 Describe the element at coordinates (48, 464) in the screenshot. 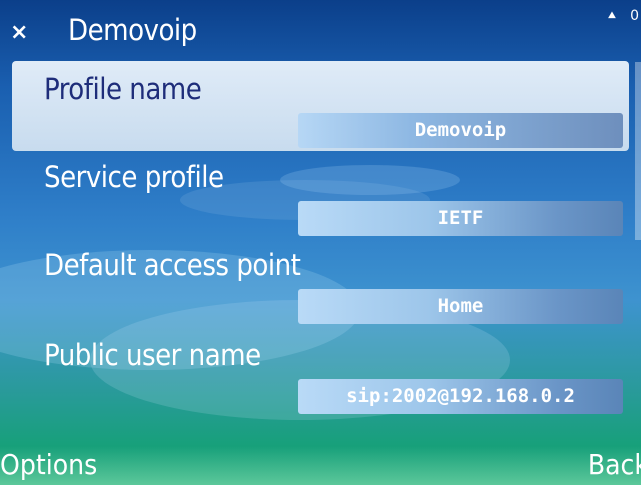

I see `options-softkey: Options` at that location.